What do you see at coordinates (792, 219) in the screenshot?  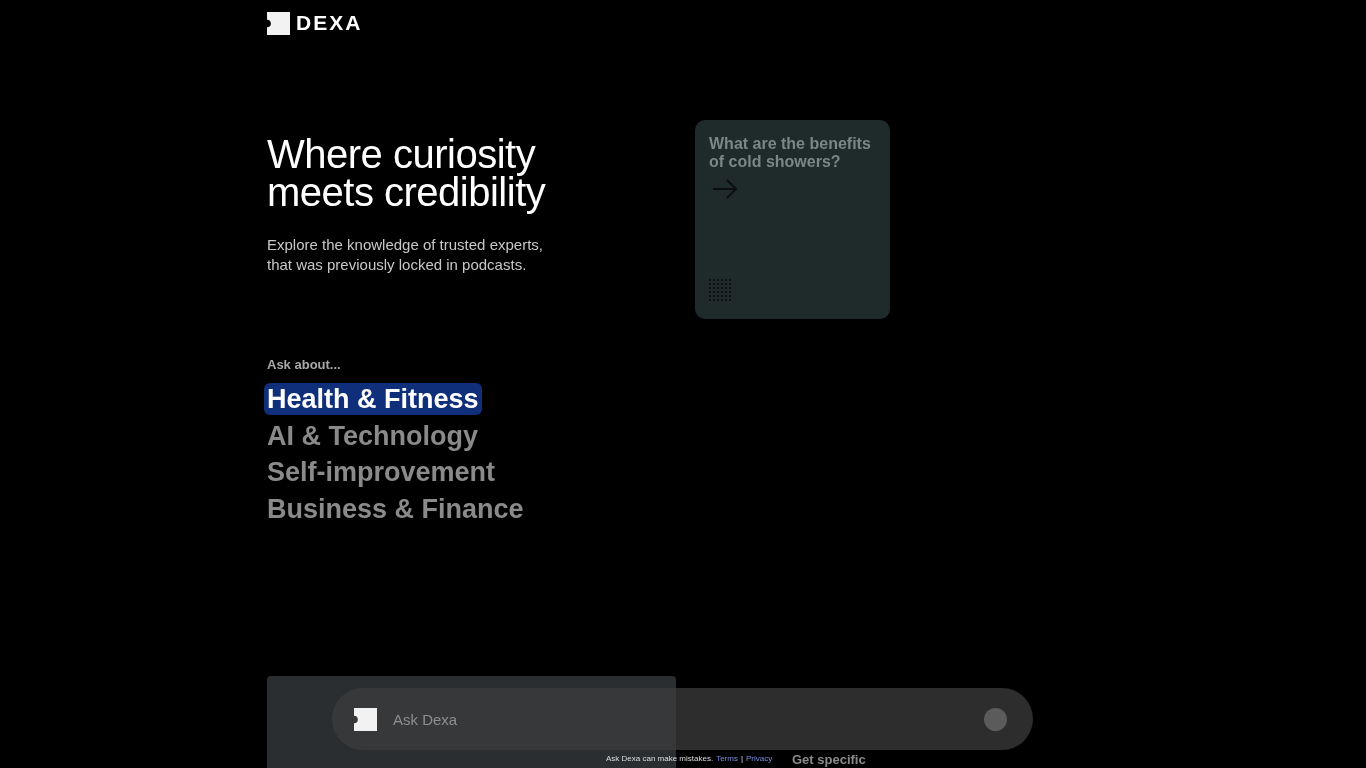 I see `question-card: What are the benefits of cold showers?` at bounding box center [792, 219].